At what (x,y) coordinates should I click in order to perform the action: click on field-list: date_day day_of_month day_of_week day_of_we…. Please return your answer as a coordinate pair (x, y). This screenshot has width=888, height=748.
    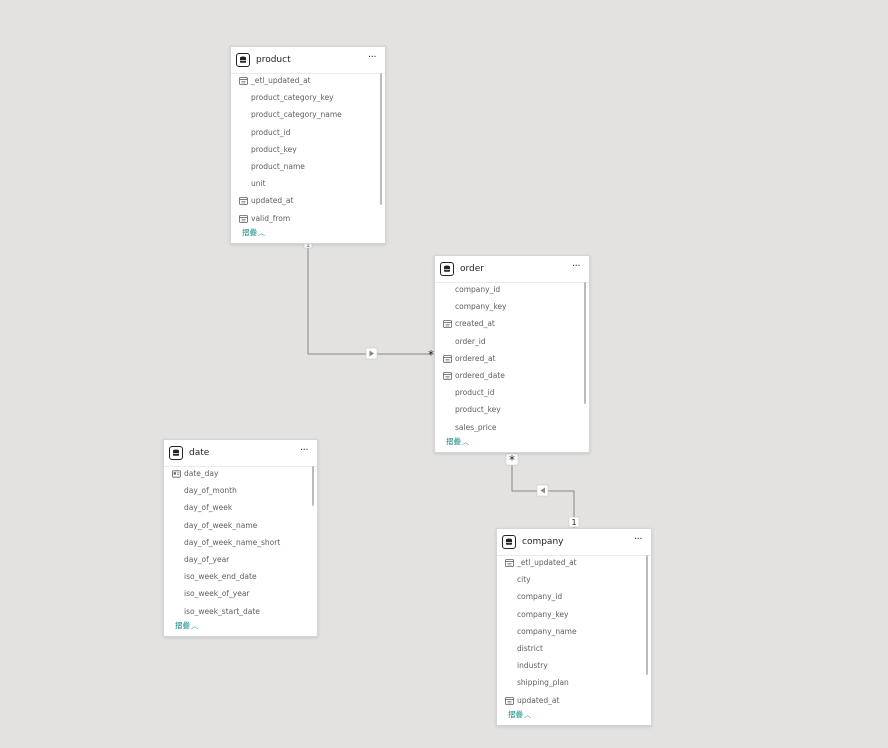
    Looking at the image, I should click on (240, 542).